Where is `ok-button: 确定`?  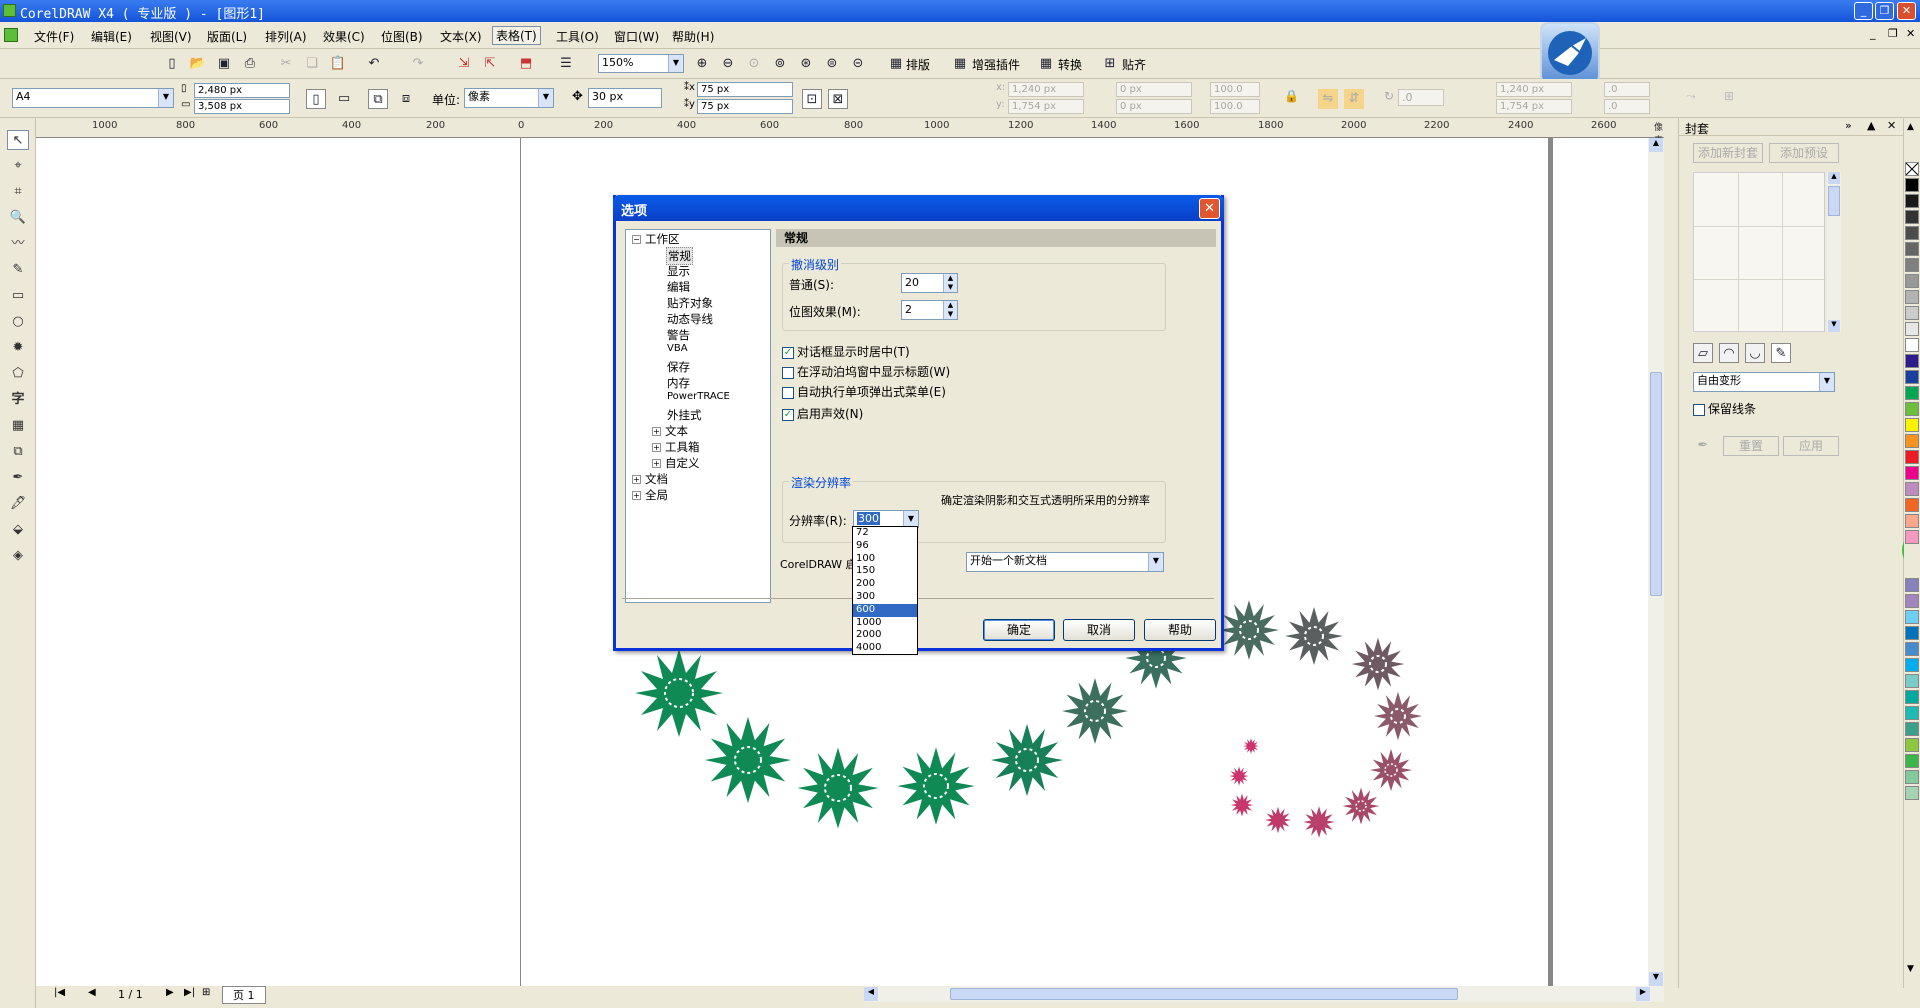 ok-button: 确定 is located at coordinates (1019, 630).